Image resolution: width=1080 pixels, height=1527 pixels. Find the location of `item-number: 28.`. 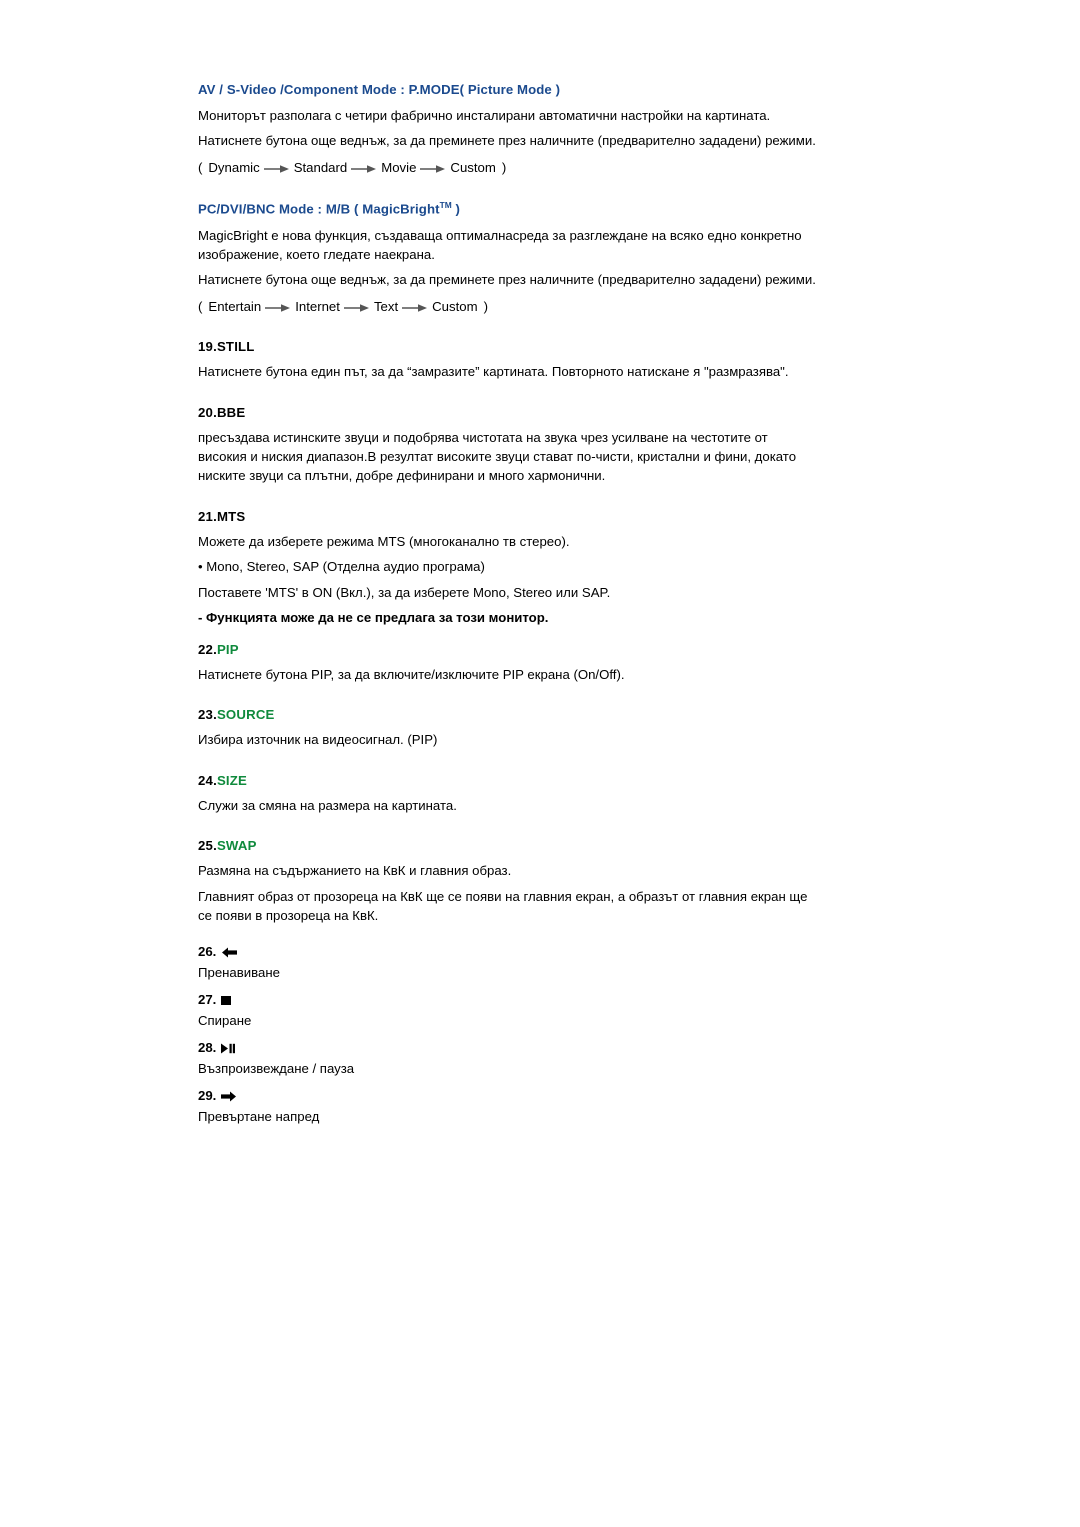

item-number: 28. is located at coordinates (207, 1047).